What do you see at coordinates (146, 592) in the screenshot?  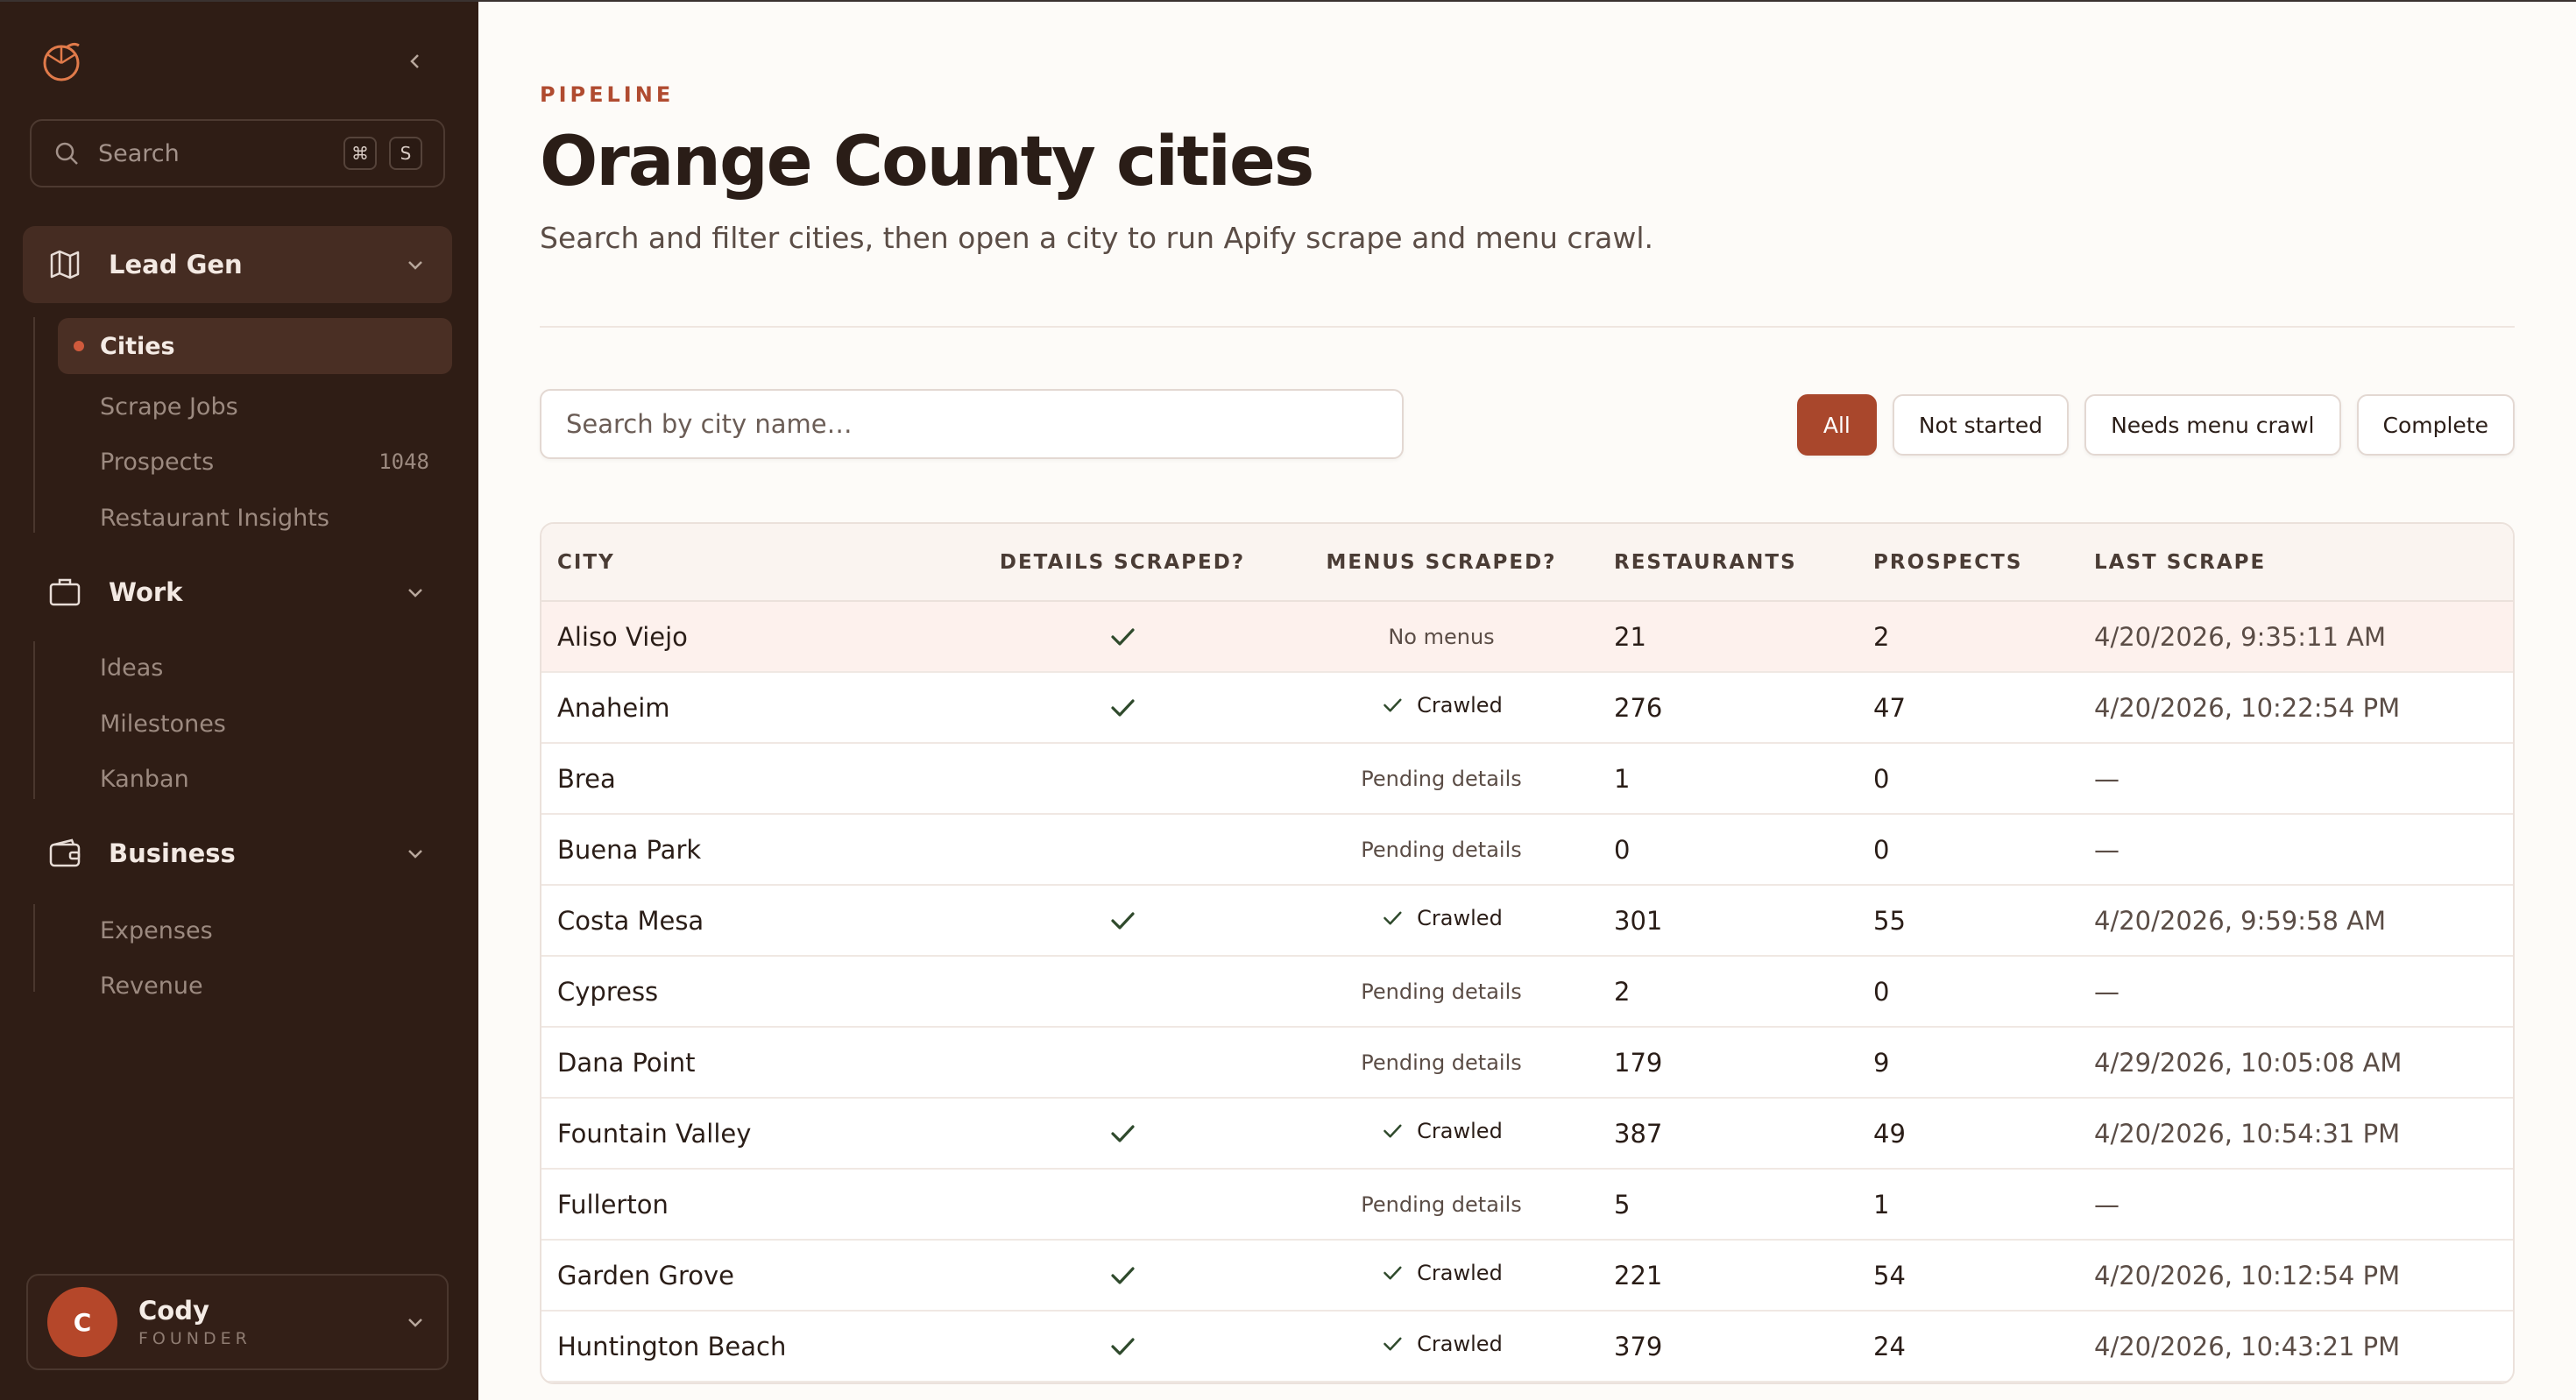 I see `nav-group-label: Work` at bounding box center [146, 592].